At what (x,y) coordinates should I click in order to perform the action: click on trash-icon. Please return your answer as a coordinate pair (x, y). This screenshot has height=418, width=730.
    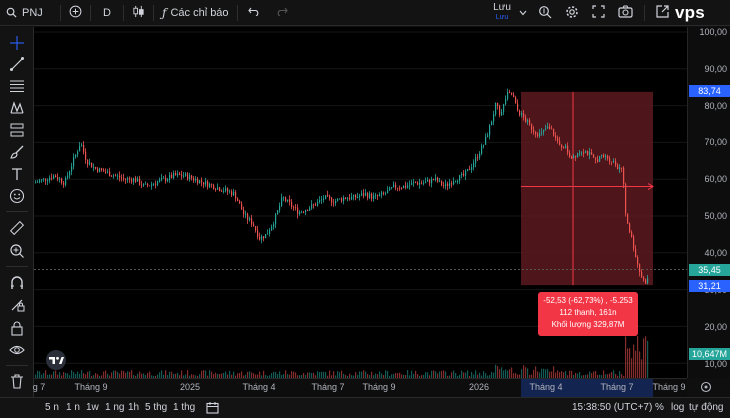
    Looking at the image, I should click on (17, 381).